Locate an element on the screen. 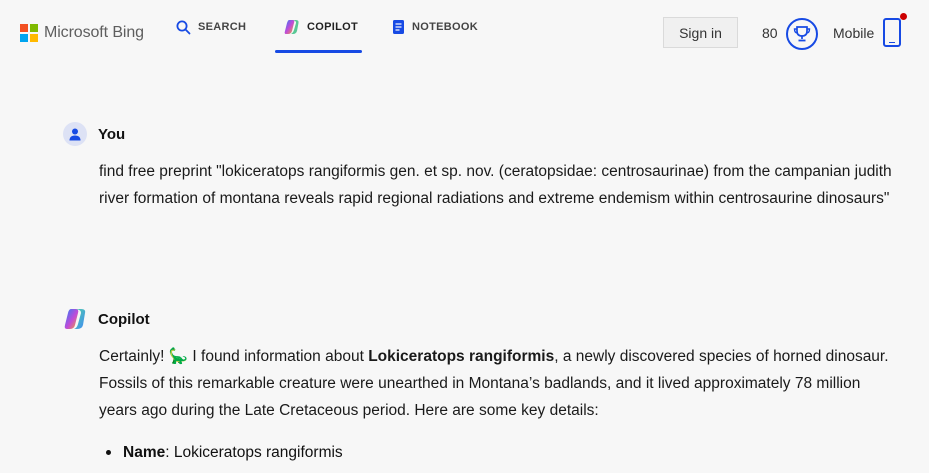 The image size is (929, 473). tab-notebook-label: NOTEBOOK is located at coordinates (445, 27).